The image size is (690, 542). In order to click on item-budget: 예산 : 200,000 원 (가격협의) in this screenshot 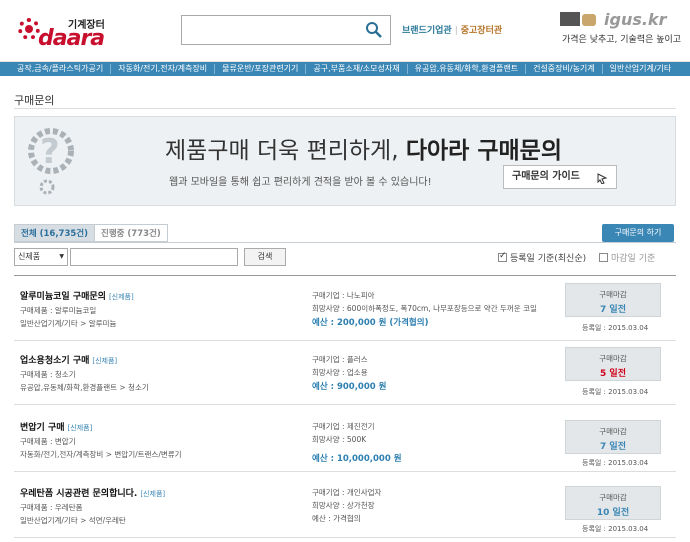, I will do `click(370, 323)`.